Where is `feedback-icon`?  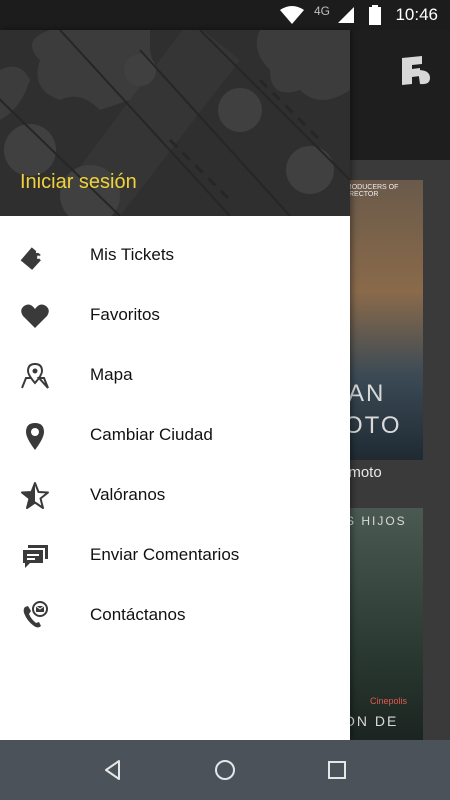
feedback-icon is located at coordinates (35, 556).